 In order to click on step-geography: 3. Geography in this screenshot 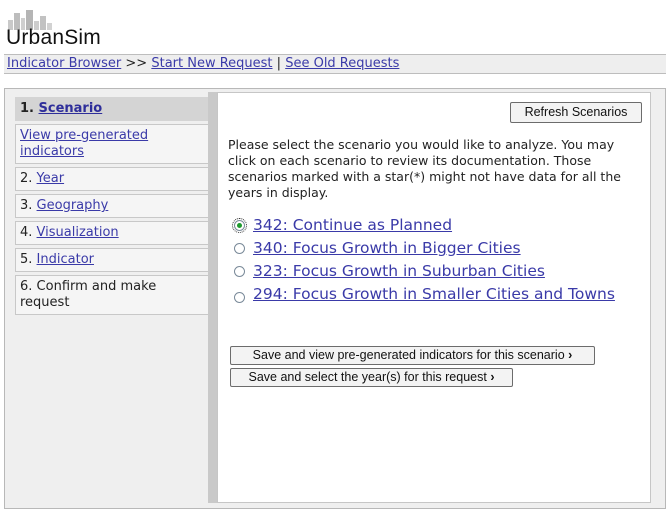, I will do `click(112, 206)`.